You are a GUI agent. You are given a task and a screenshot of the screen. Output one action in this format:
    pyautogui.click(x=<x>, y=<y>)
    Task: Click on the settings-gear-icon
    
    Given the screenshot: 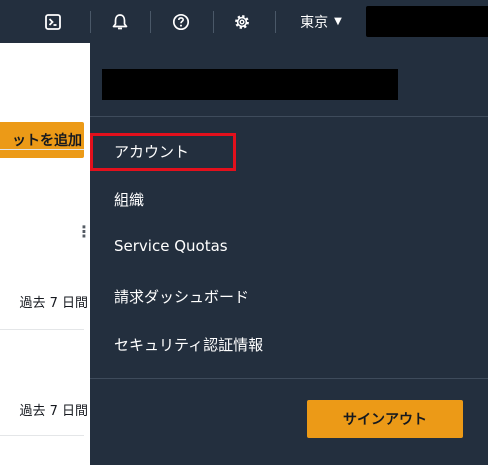 What is the action you would take?
    pyautogui.click(x=242, y=21)
    